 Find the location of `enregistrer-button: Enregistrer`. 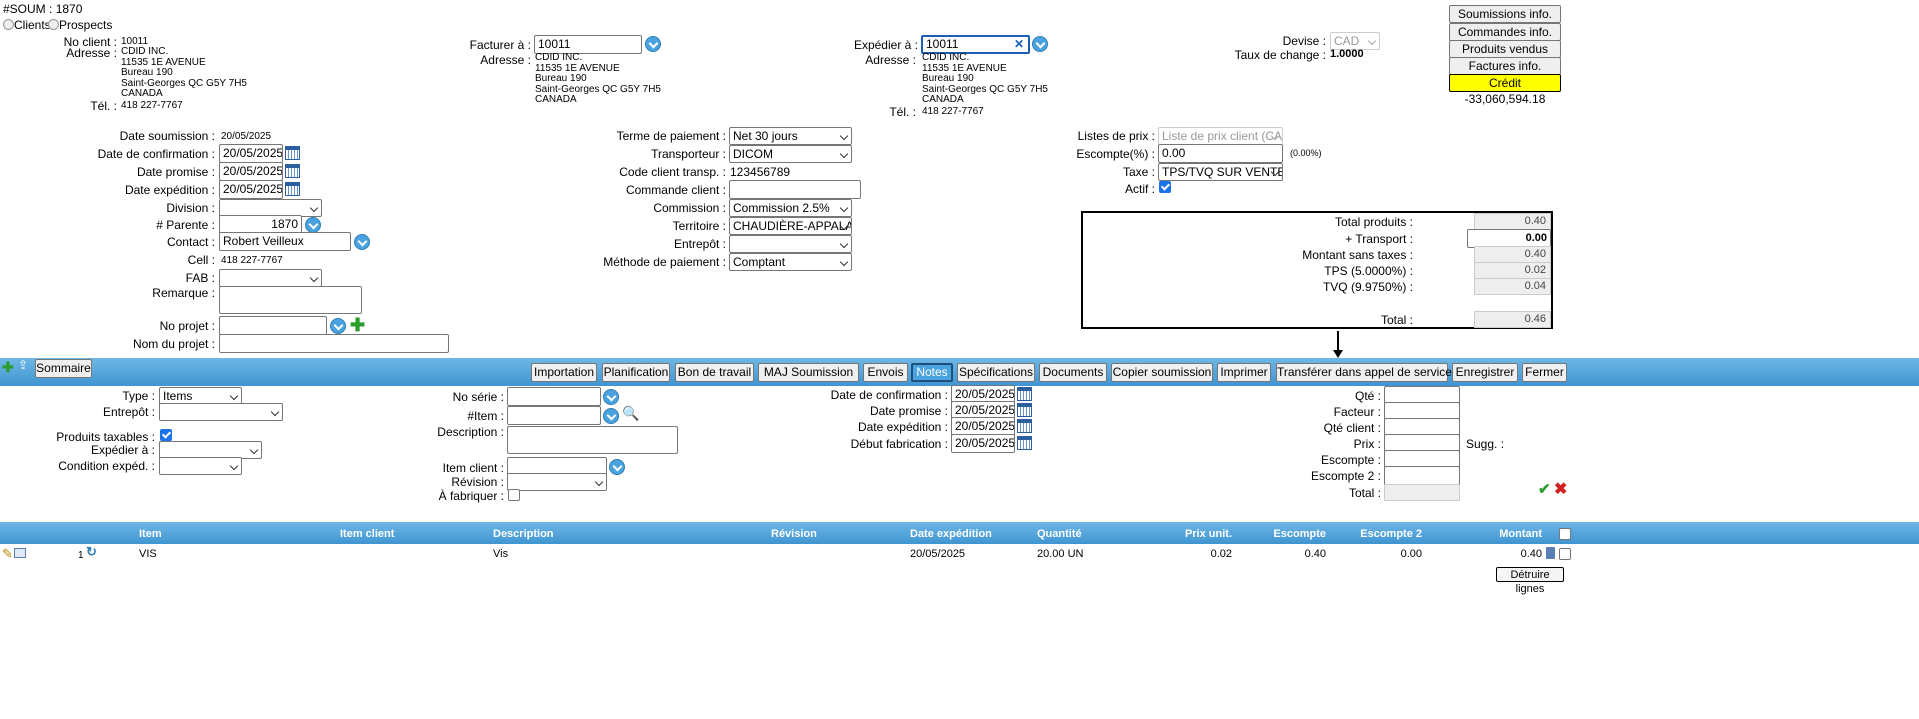

enregistrer-button: Enregistrer is located at coordinates (1485, 372).